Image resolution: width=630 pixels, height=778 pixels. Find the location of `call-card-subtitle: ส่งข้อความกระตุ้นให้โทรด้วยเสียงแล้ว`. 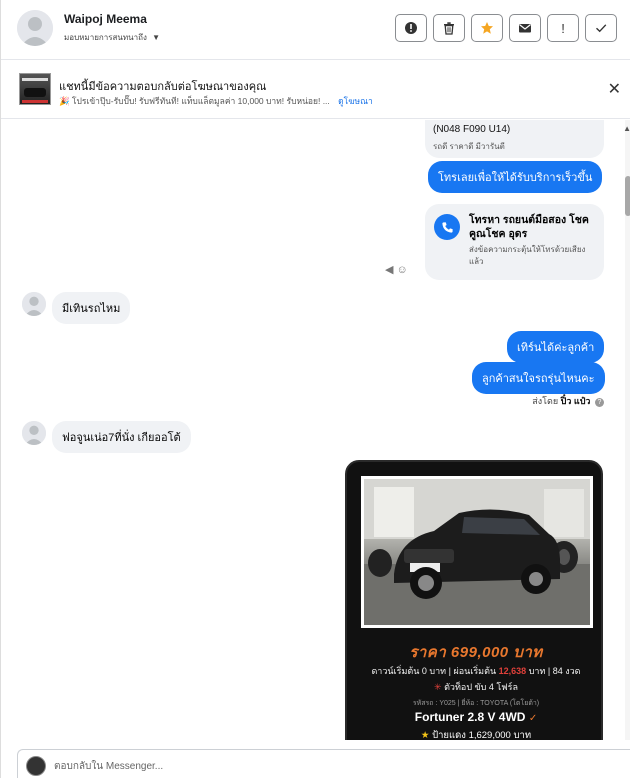

call-card-subtitle: ส่งข้อความกระตุ้นให้โทรด้วยเสียงแล้ว is located at coordinates (527, 255).